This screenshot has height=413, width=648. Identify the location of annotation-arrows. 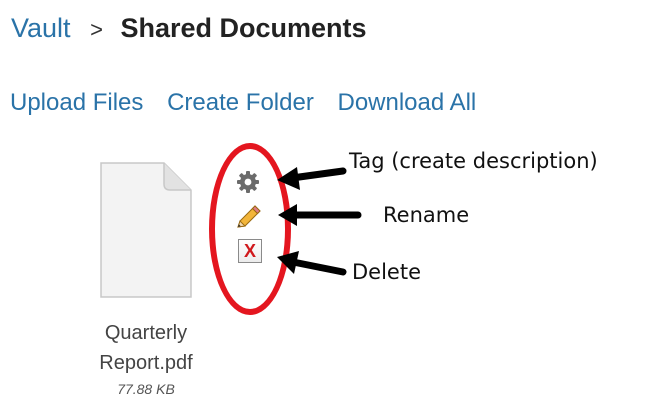
(319, 221).